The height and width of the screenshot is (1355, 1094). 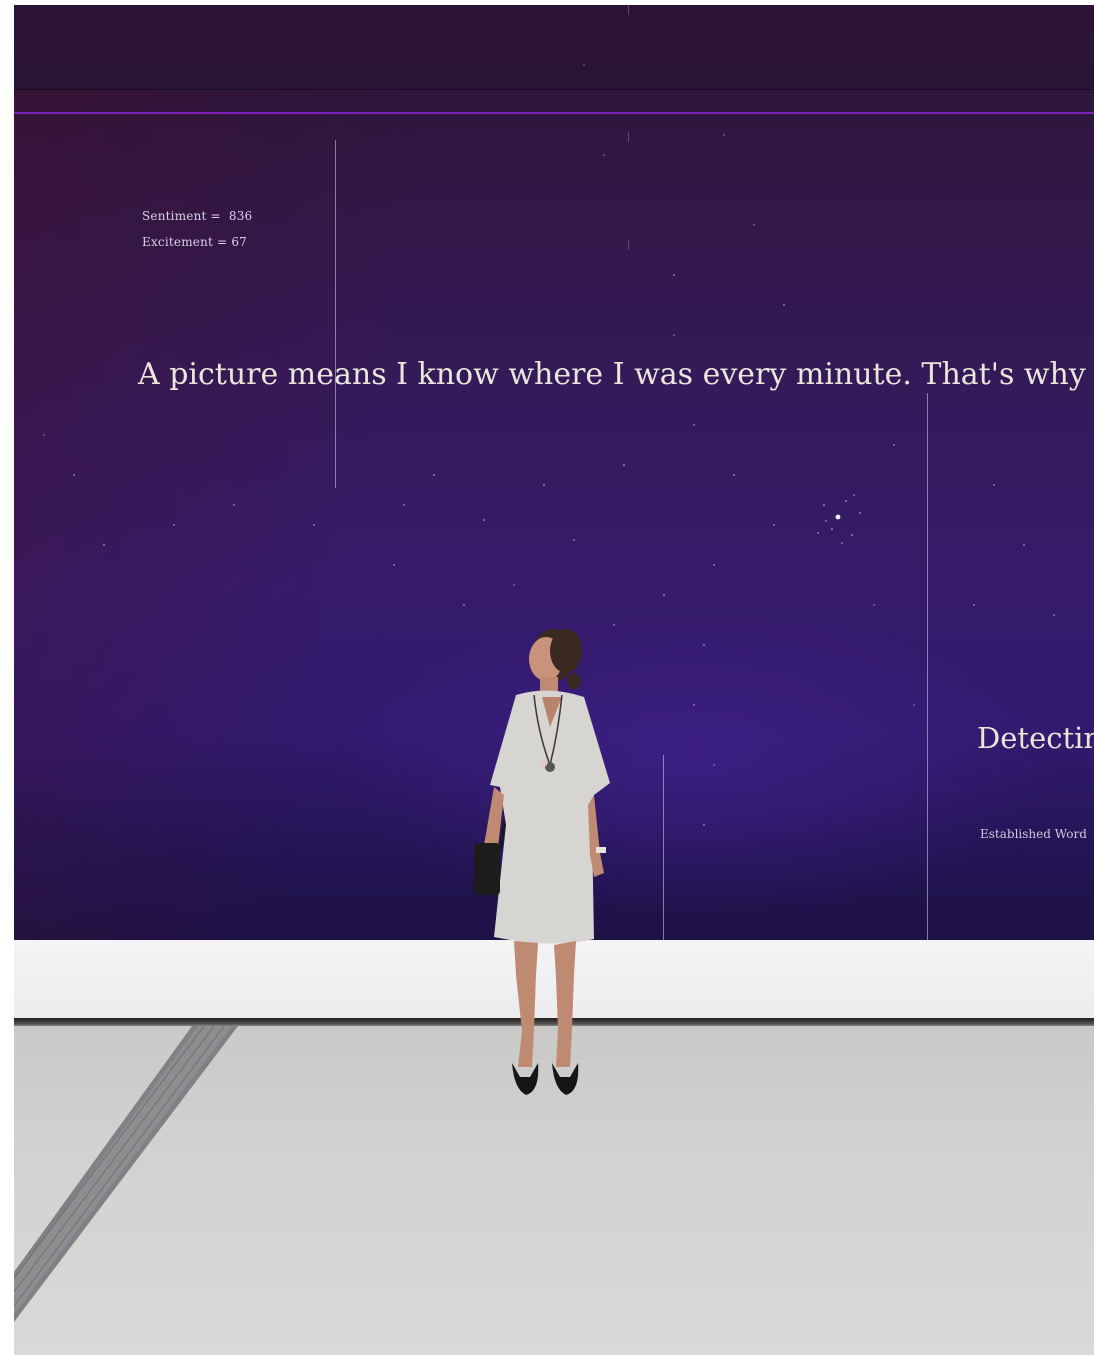 What do you see at coordinates (542, 862) in the screenshot?
I see `woman-in-grey-dress-icon` at bounding box center [542, 862].